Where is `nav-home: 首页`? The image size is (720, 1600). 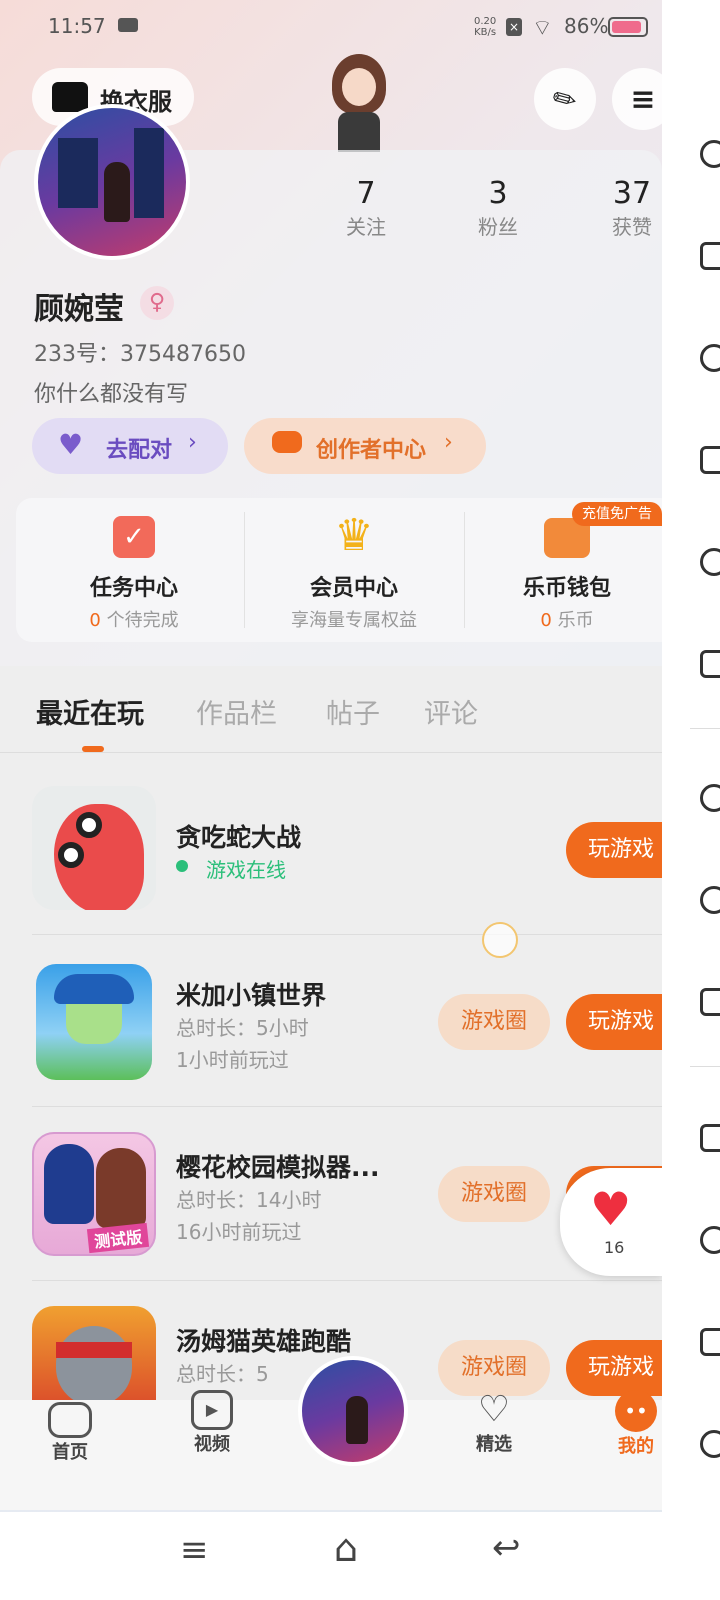 nav-home: 首页 is located at coordinates (70, 1433).